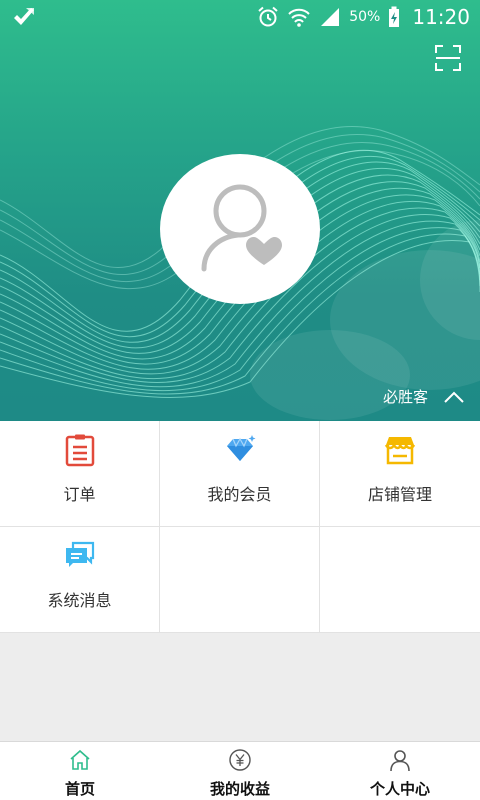  What do you see at coordinates (330, 17) in the screenshot?
I see `signal-icon` at bounding box center [330, 17].